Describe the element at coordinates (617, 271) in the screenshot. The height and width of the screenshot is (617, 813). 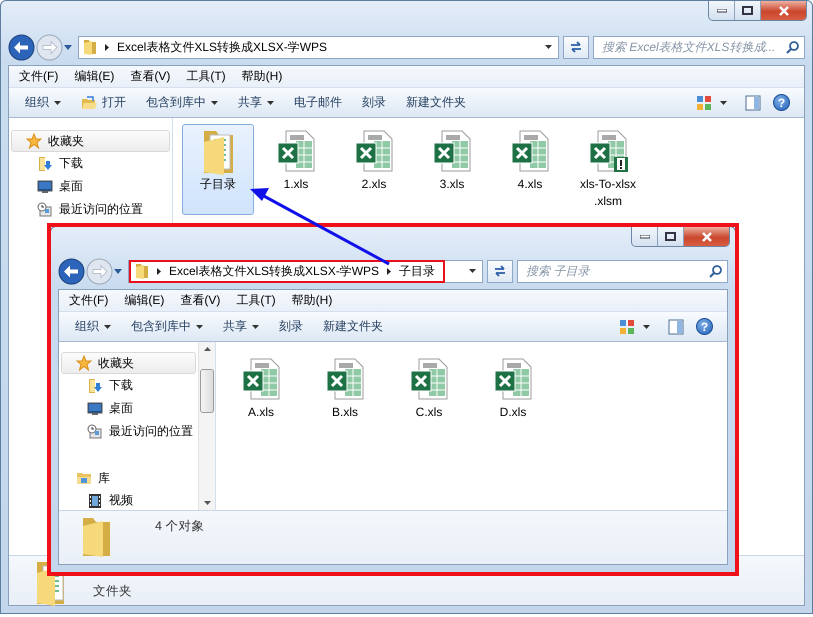
I see `search-input: 搜索 子目录` at that location.